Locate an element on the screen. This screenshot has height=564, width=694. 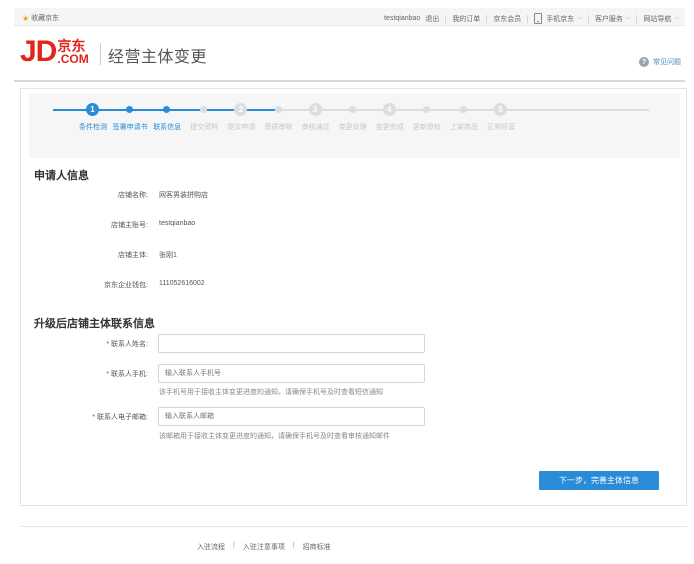
contact-name-label-text: 联系人姓名: is located at coordinates (129, 344).